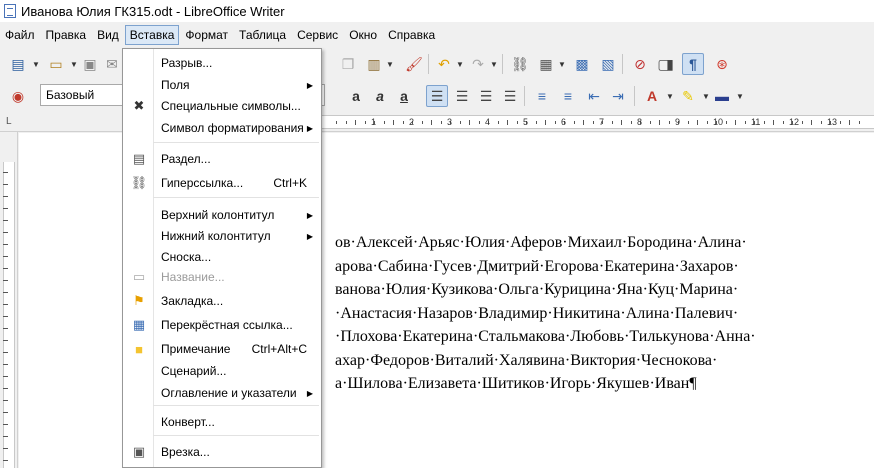 The height and width of the screenshot is (468, 874). What do you see at coordinates (380, 96) in the screenshot?
I see `italic-icon: a` at bounding box center [380, 96].